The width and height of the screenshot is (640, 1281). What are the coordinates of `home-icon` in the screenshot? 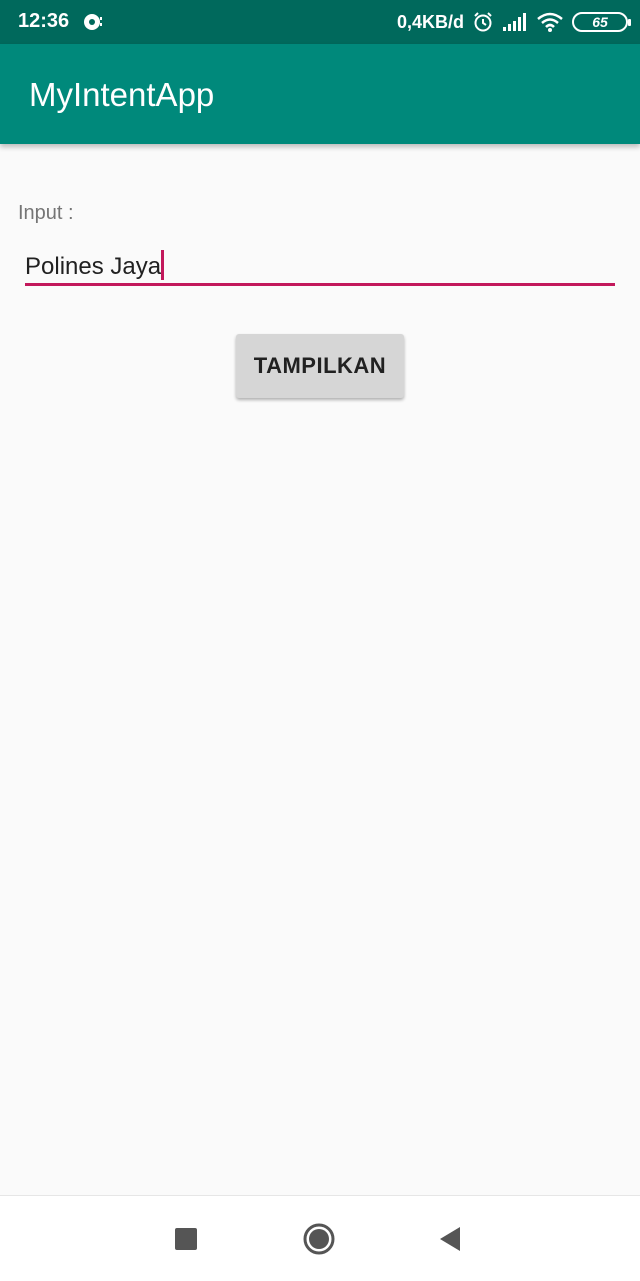 It's located at (319, 1239).